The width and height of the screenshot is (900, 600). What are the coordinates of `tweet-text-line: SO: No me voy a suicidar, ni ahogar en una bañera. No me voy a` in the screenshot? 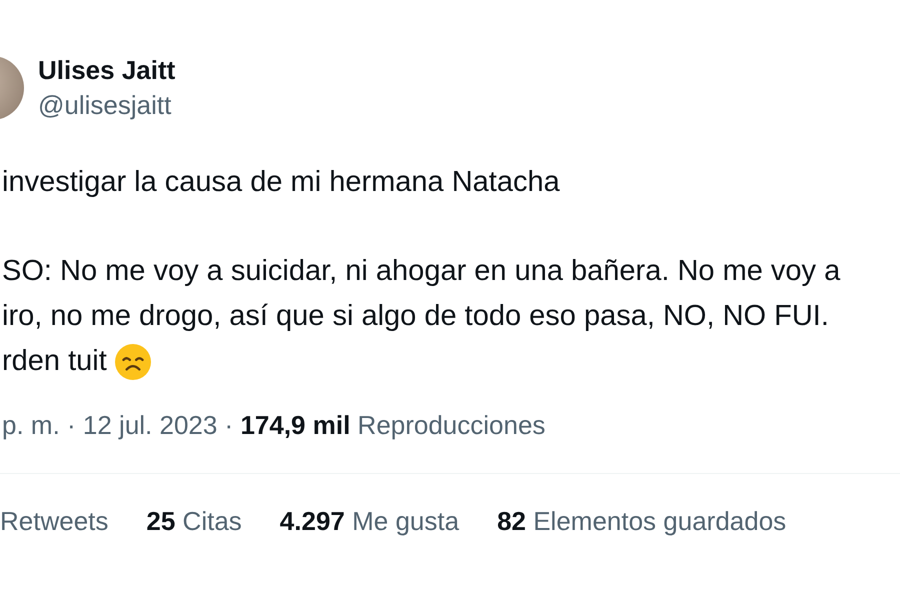 It's located at (421, 271).